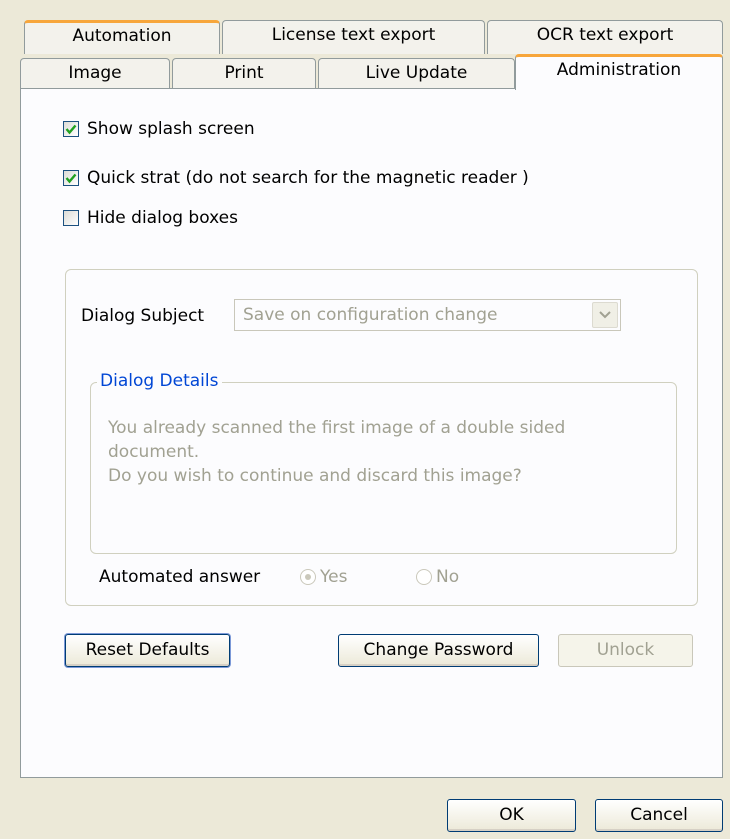 The height and width of the screenshot is (839, 730). I want to click on tab-administration: Administration, so click(619, 72).